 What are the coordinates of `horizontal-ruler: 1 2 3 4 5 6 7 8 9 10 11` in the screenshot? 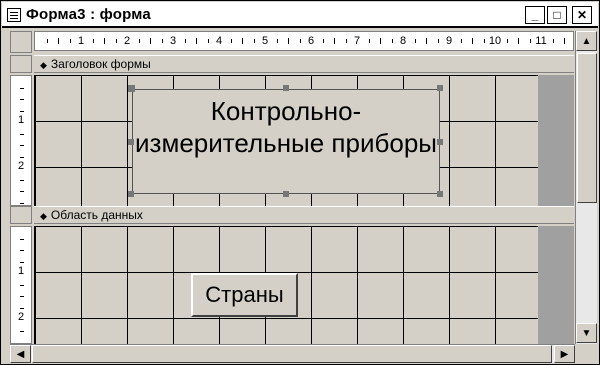 It's located at (304, 41).